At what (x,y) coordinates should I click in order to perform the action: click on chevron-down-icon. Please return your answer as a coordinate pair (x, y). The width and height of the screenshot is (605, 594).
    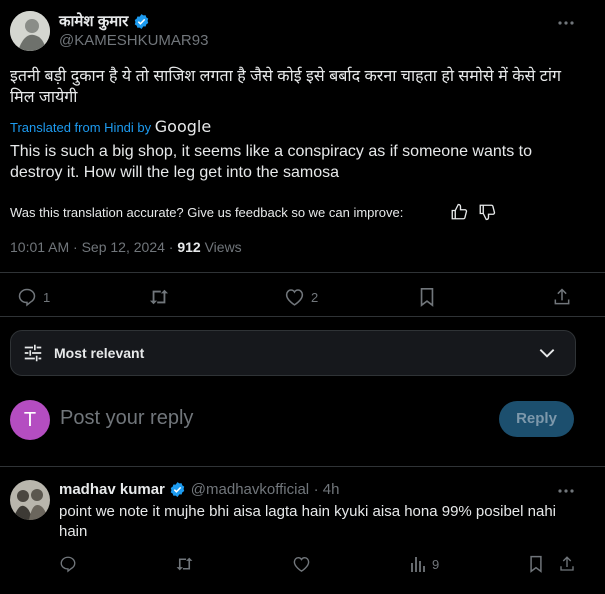
    Looking at the image, I should click on (547, 353).